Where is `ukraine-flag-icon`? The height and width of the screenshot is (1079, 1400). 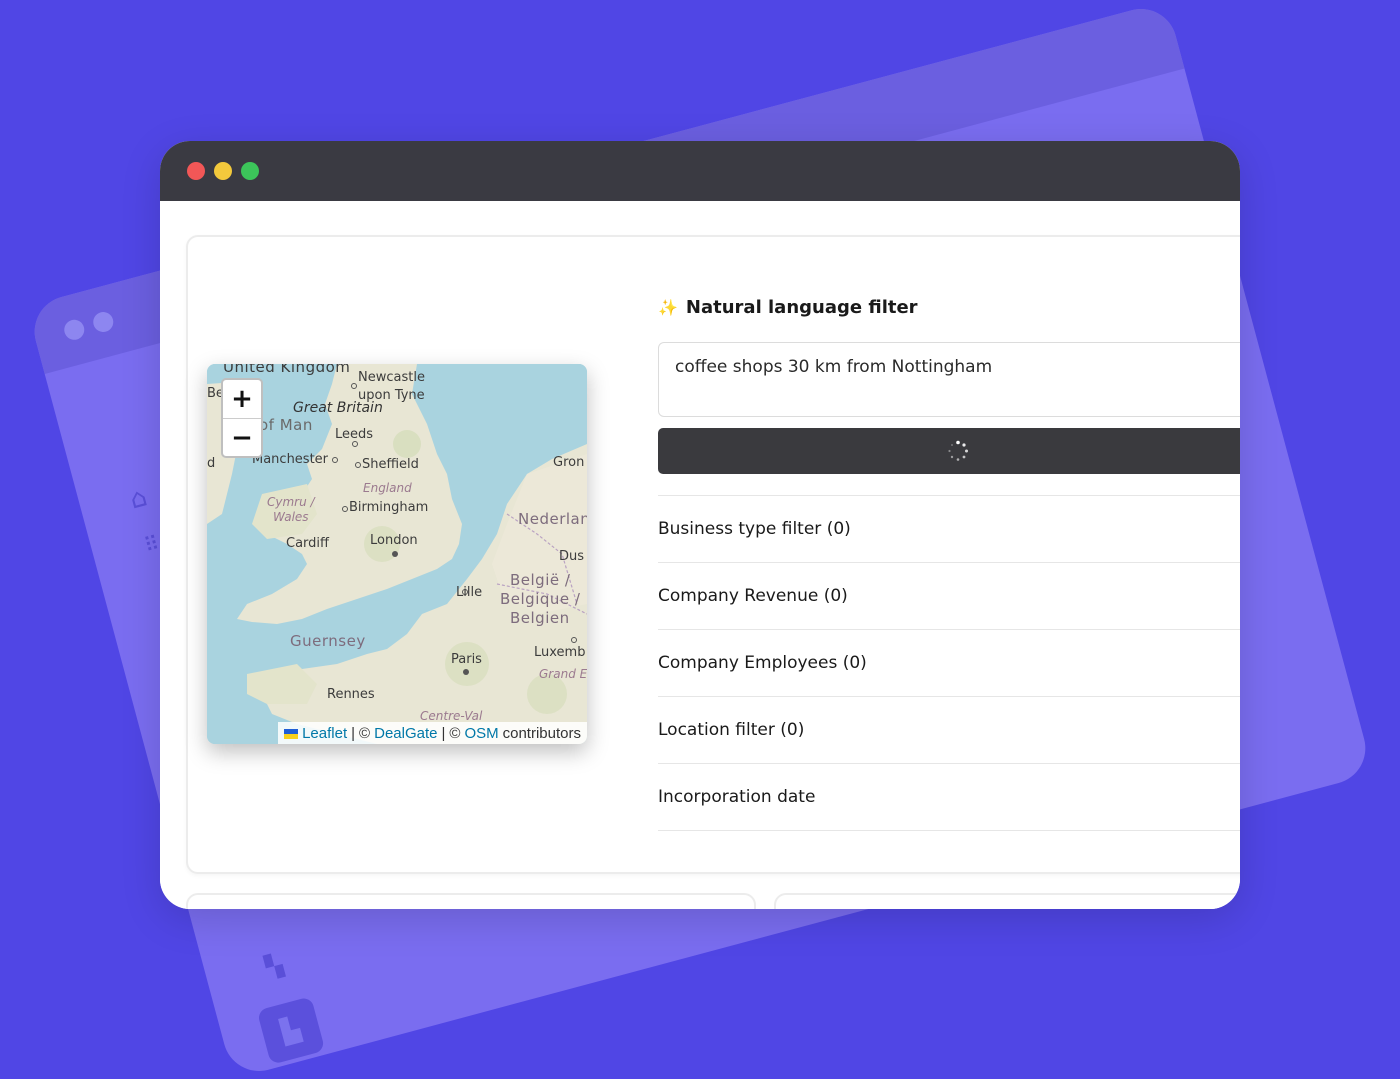
ukraine-flag-icon is located at coordinates (291, 733).